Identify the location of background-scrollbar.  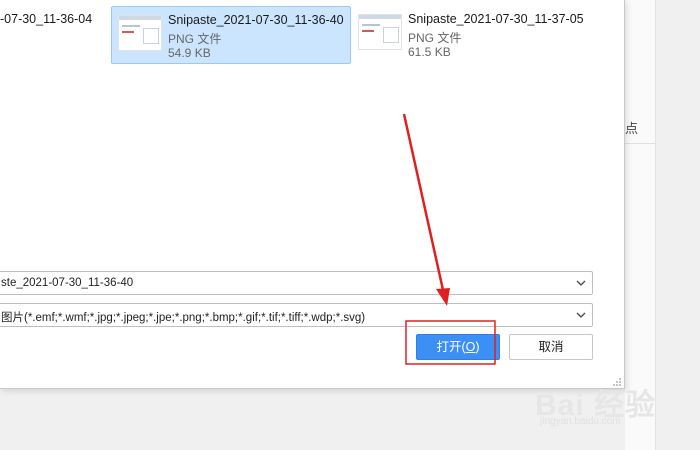
(677, 225).